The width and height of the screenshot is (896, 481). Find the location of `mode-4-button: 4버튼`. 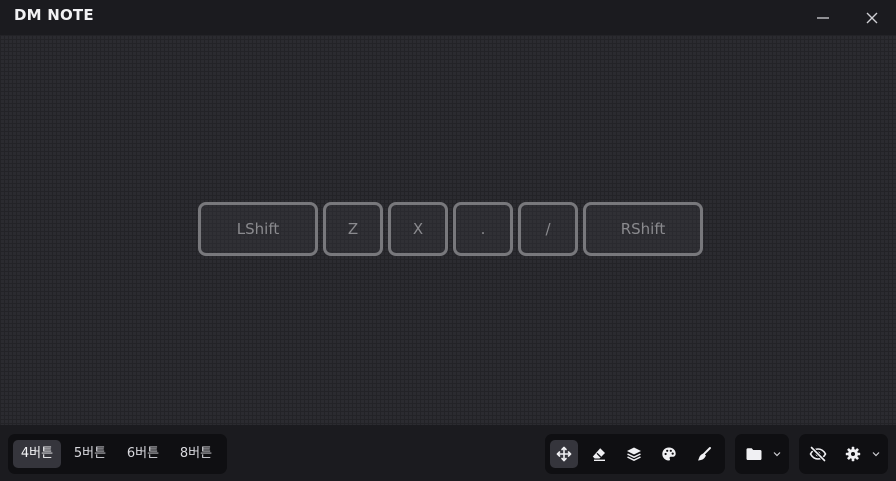

mode-4-button: 4버튼 is located at coordinates (37, 454).